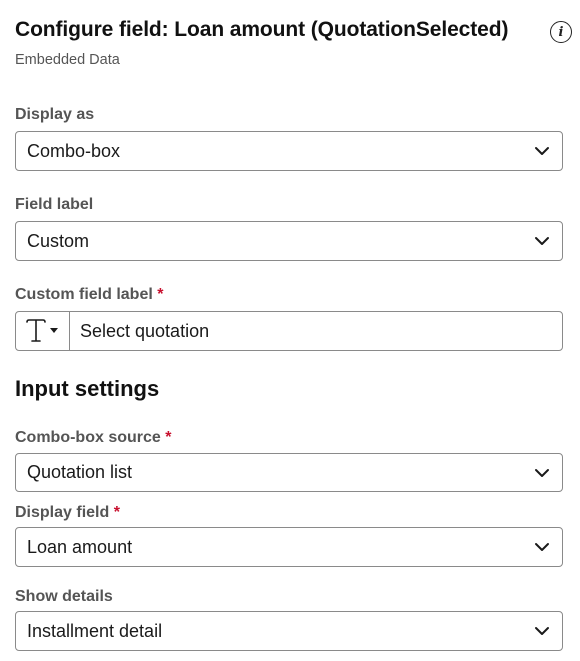 Image resolution: width=580 pixels, height=661 pixels. What do you see at coordinates (62, 512) in the screenshot?
I see `display-field-label: Display field` at bounding box center [62, 512].